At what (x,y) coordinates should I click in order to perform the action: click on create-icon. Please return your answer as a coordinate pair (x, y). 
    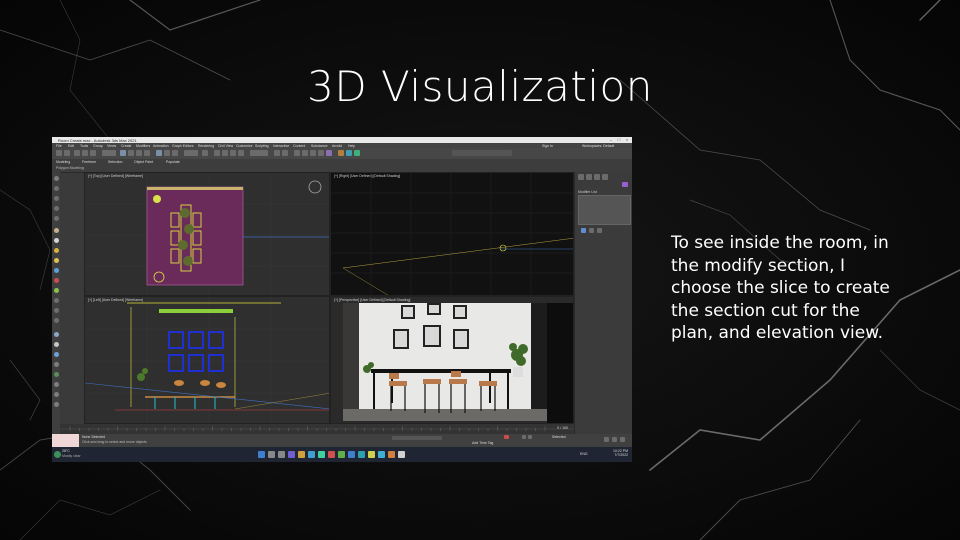
    Looking at the image, I should click on (56, 178).